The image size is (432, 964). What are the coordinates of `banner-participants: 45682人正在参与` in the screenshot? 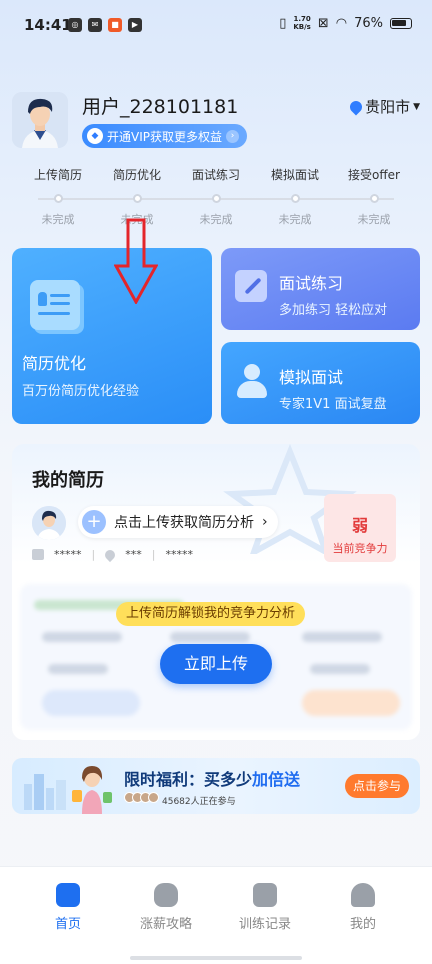 It's located at (199, 802).